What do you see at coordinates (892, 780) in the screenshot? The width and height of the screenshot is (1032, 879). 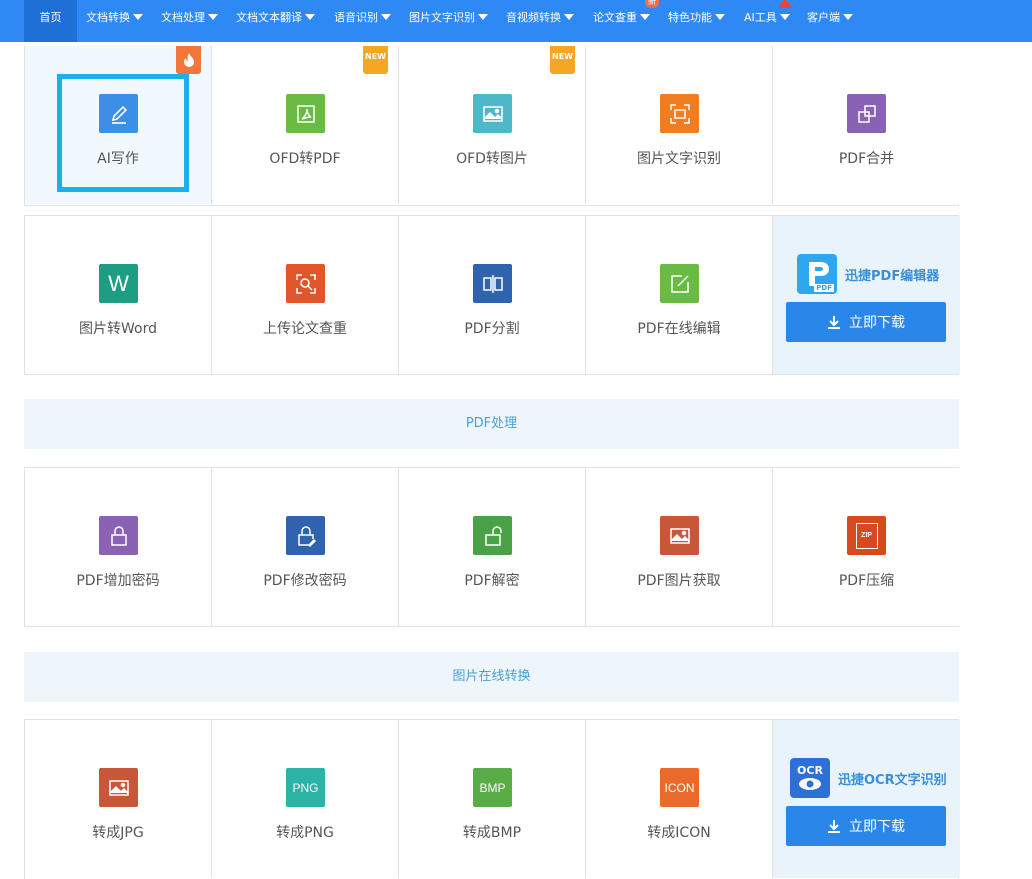 I see `promo-title: 迅捷OCR文字识别` at bounding box center [892, 780].